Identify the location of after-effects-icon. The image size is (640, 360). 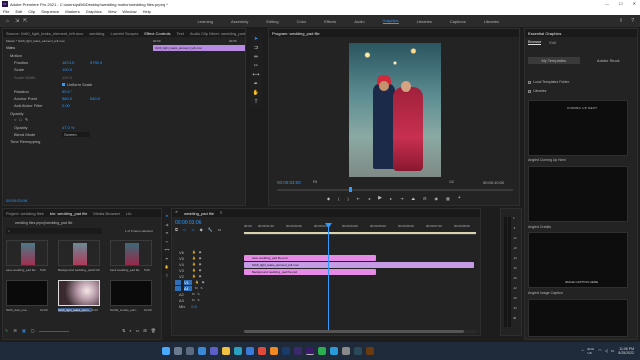
(298, 351).